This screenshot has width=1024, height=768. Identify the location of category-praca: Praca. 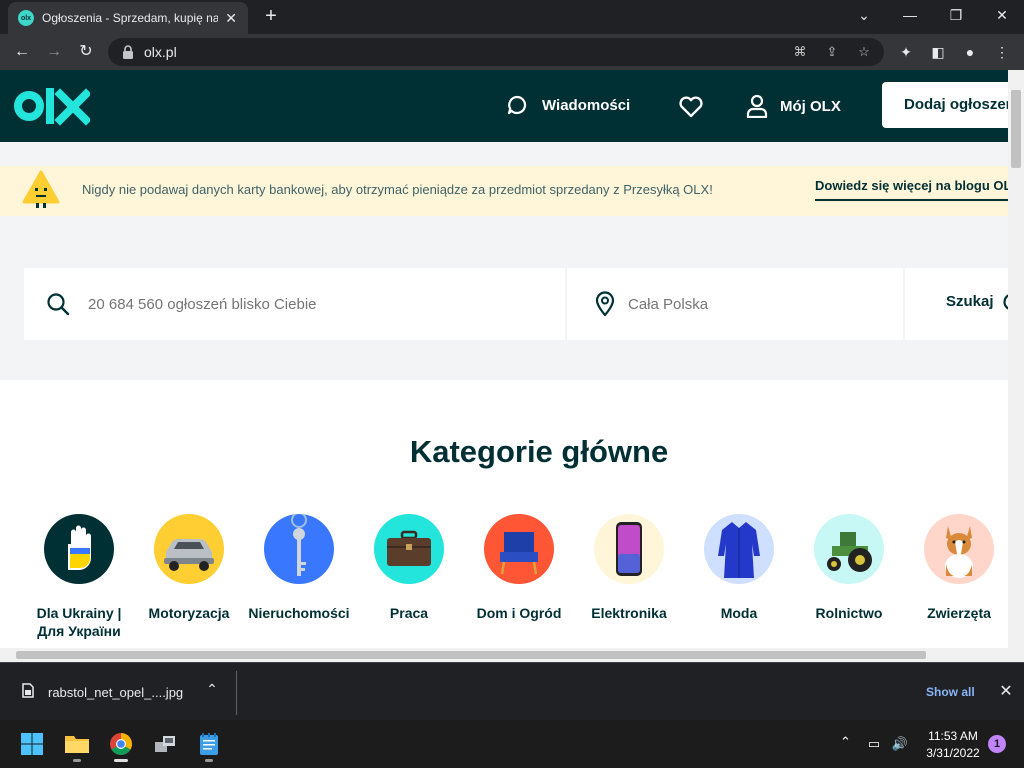
(409, 568).